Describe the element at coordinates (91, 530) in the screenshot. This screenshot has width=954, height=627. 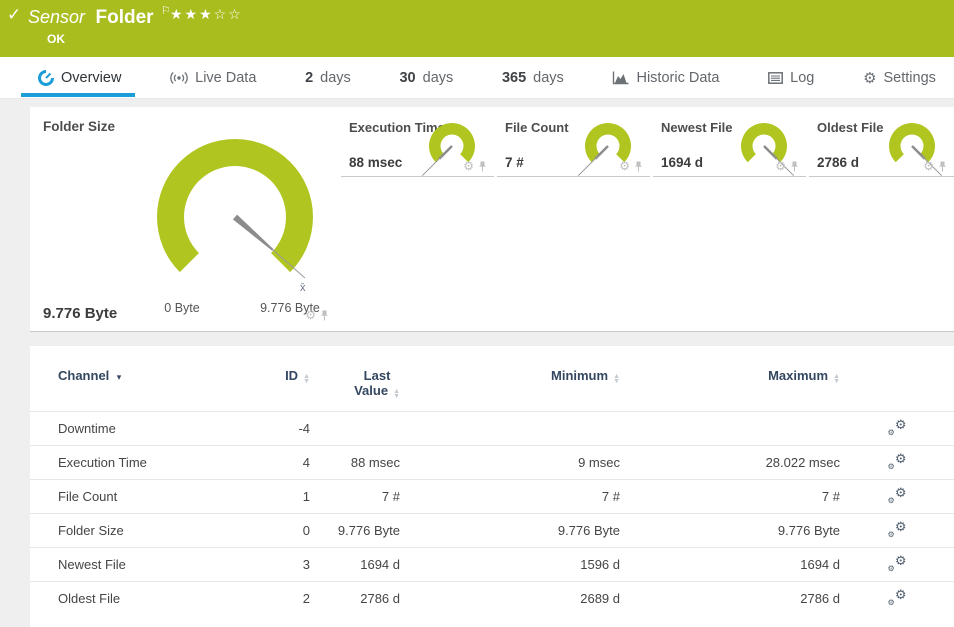
I see `channel-name: Folder Size` at that location.